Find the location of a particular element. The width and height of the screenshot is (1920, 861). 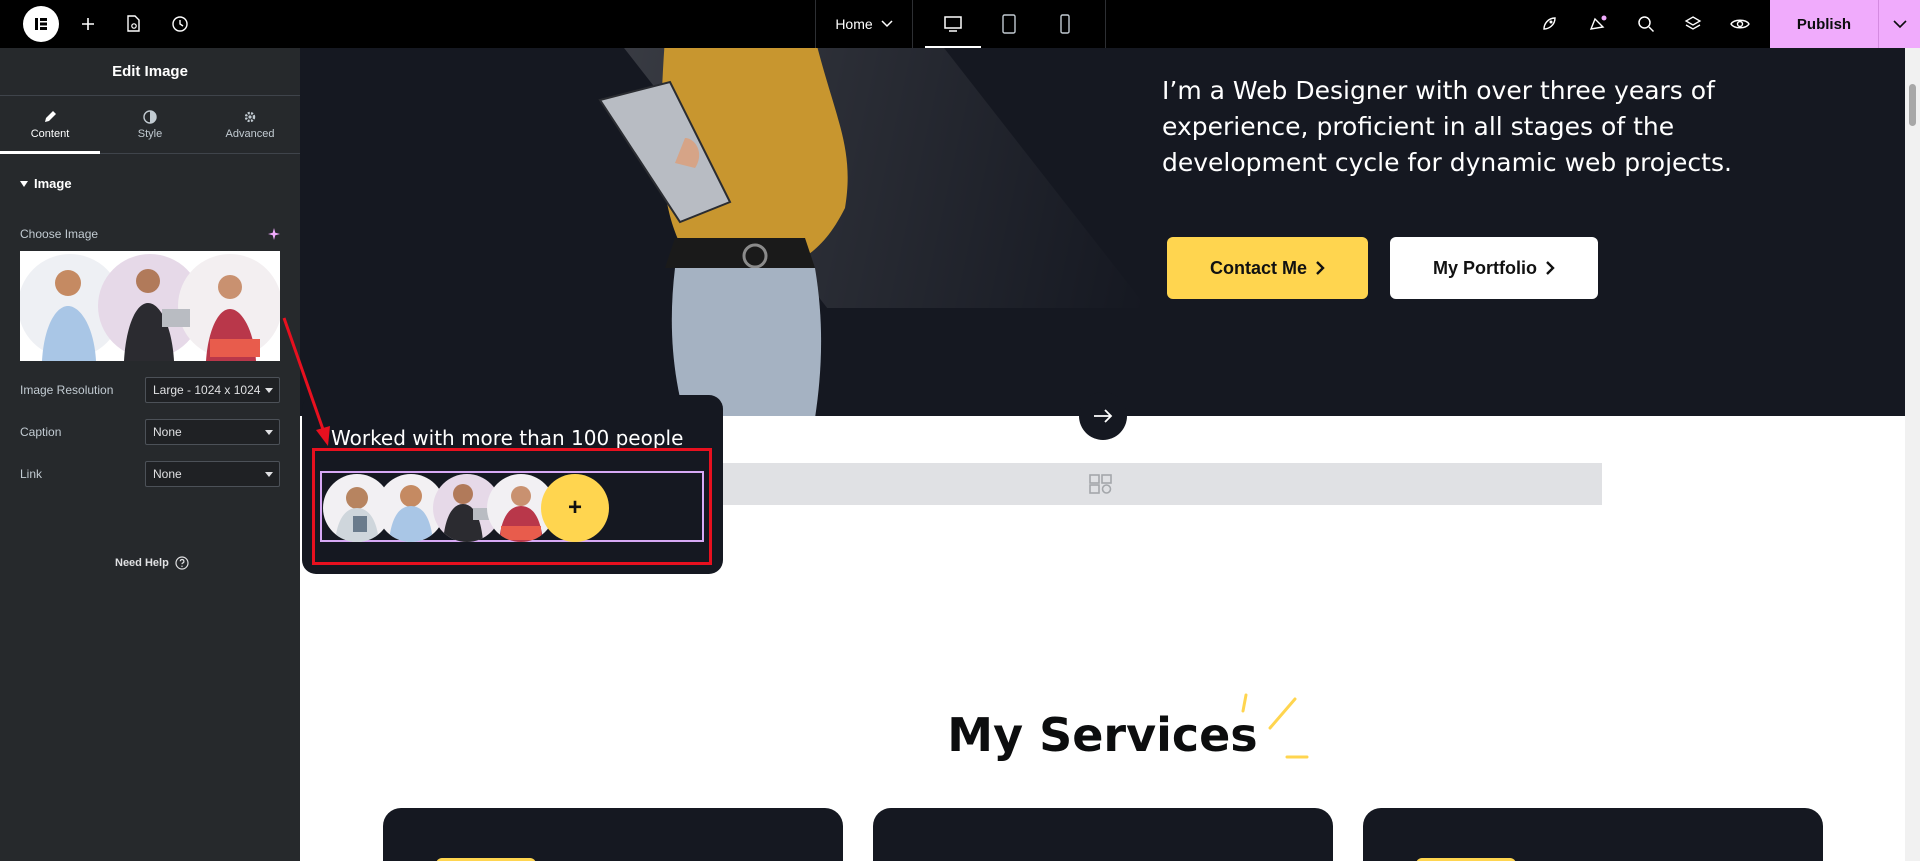

tab-label: Style is located at coordinates (150, 133).